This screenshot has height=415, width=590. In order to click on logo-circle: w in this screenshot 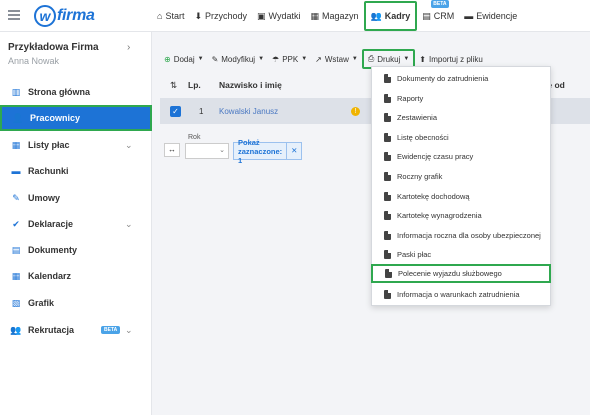, I will do `click(45, 16)`.